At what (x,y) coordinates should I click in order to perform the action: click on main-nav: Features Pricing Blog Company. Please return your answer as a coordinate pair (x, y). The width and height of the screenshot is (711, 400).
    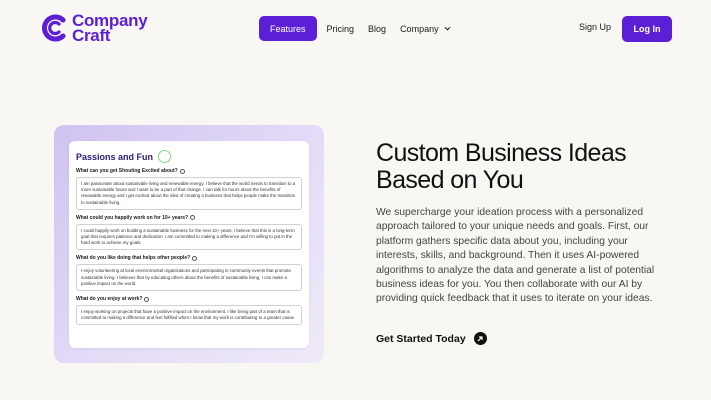
    Looking at the image, I should click on (362, 28).